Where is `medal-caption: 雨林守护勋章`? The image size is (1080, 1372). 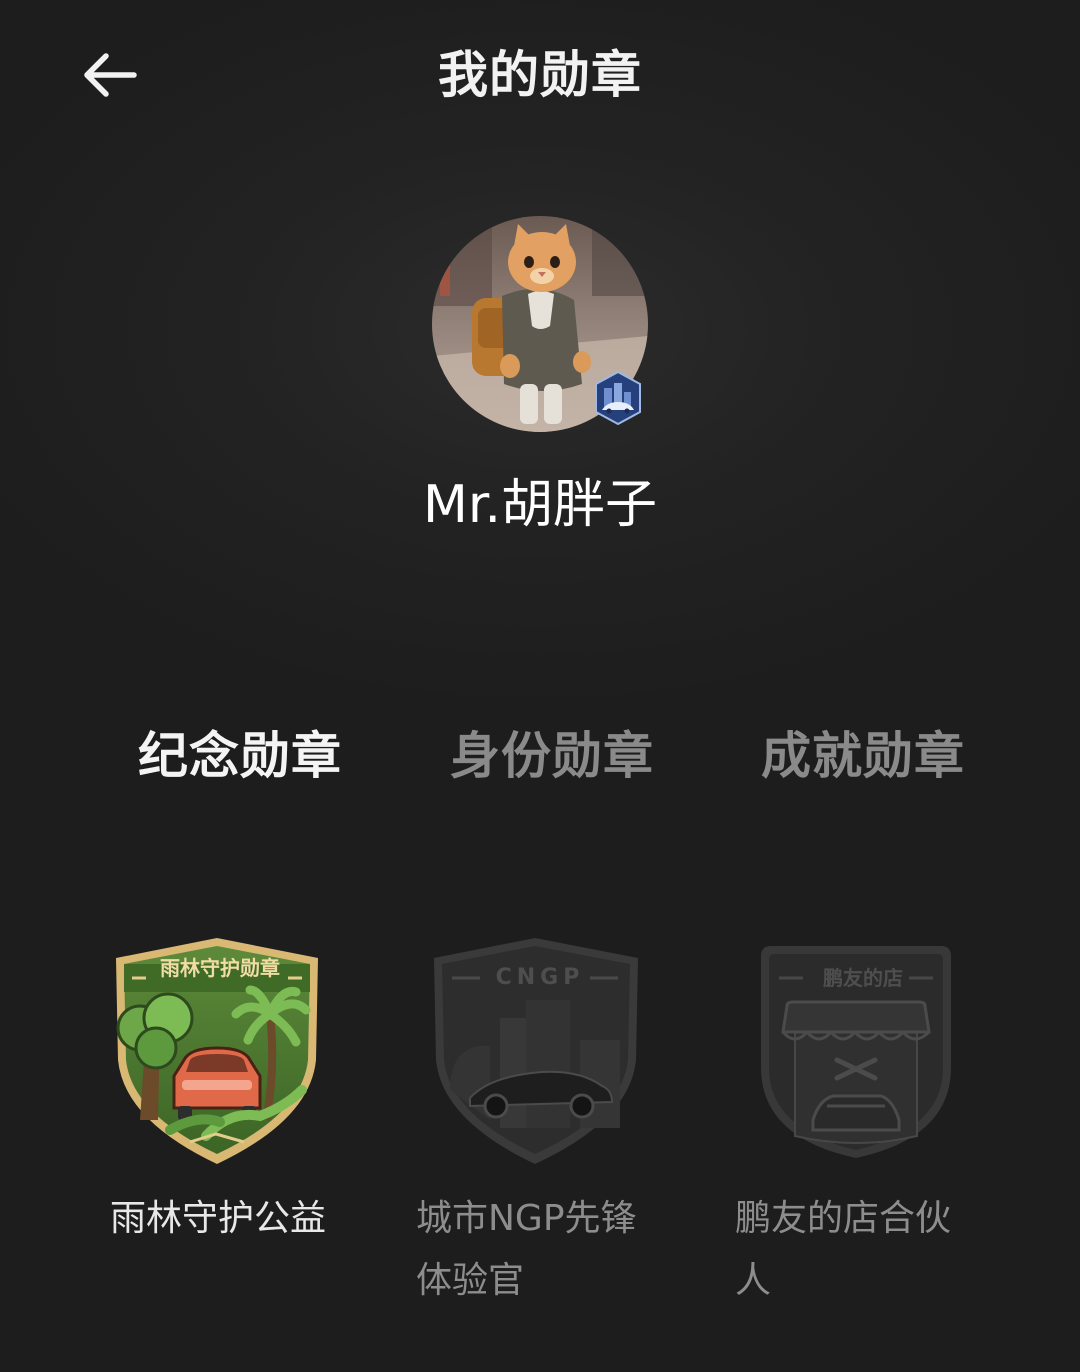
medal-caption: 雨林守护勋章 is located at coordinates (220, 968).